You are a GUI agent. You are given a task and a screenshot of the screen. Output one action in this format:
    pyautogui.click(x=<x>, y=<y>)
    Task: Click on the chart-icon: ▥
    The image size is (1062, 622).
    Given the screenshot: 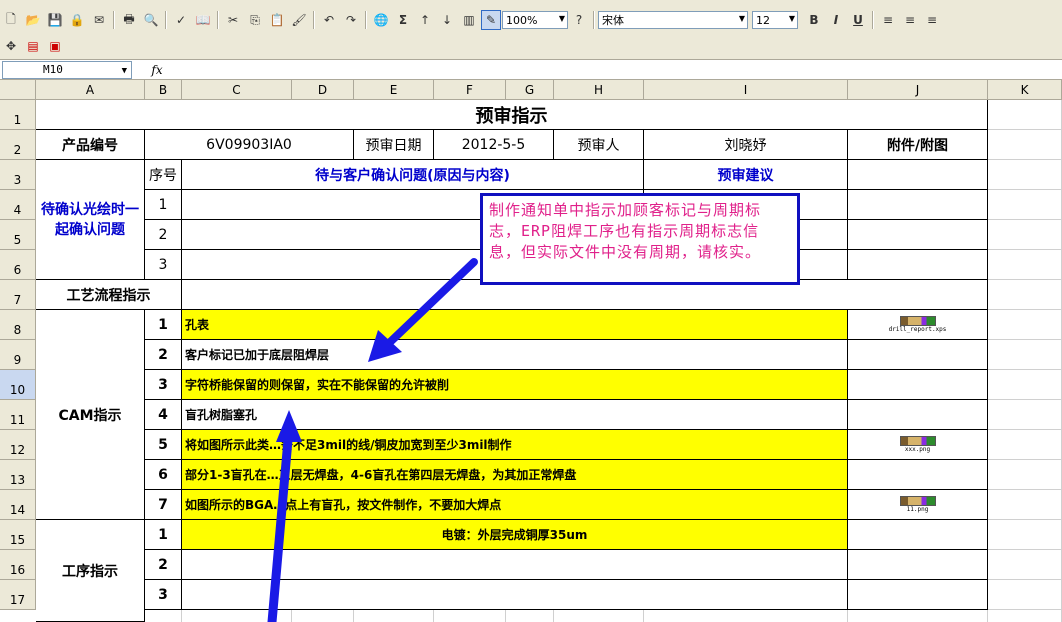 What is the action you would take?
    pyautogui.click(x=469, y=20)
    